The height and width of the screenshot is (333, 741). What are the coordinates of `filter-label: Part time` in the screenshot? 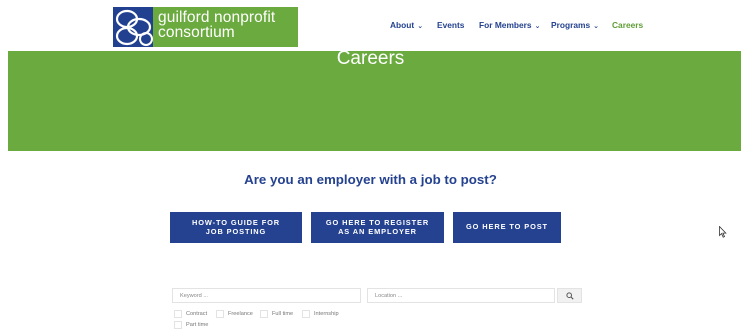 It's located at (197, 325).